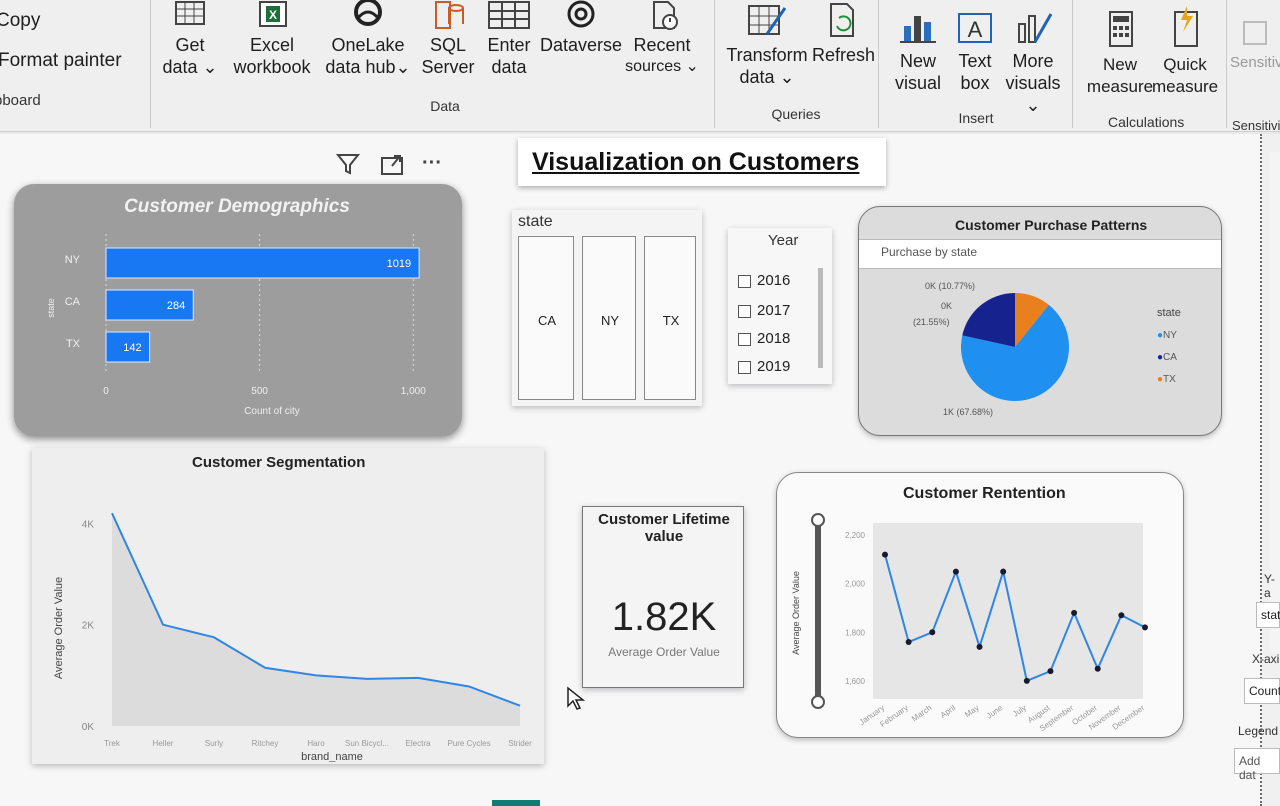 Image resolution: width=1280 pixels, height=806 pixels. I want to click on x-tick-label: 1,000, so click(413, 391).